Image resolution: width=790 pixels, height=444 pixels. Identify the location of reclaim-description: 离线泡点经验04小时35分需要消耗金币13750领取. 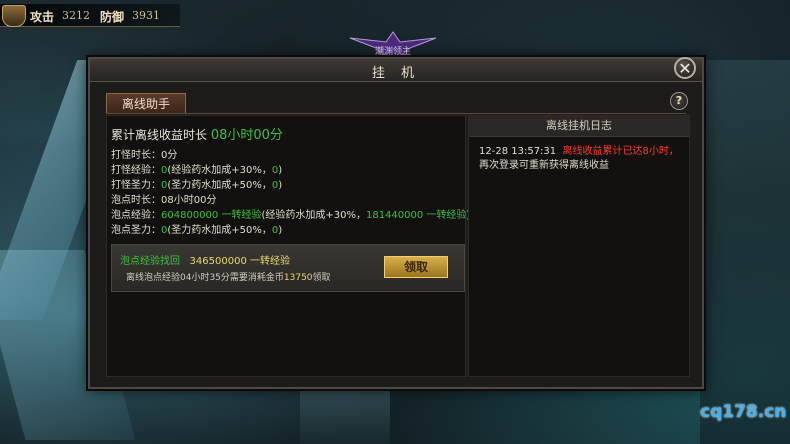
(228, 276).